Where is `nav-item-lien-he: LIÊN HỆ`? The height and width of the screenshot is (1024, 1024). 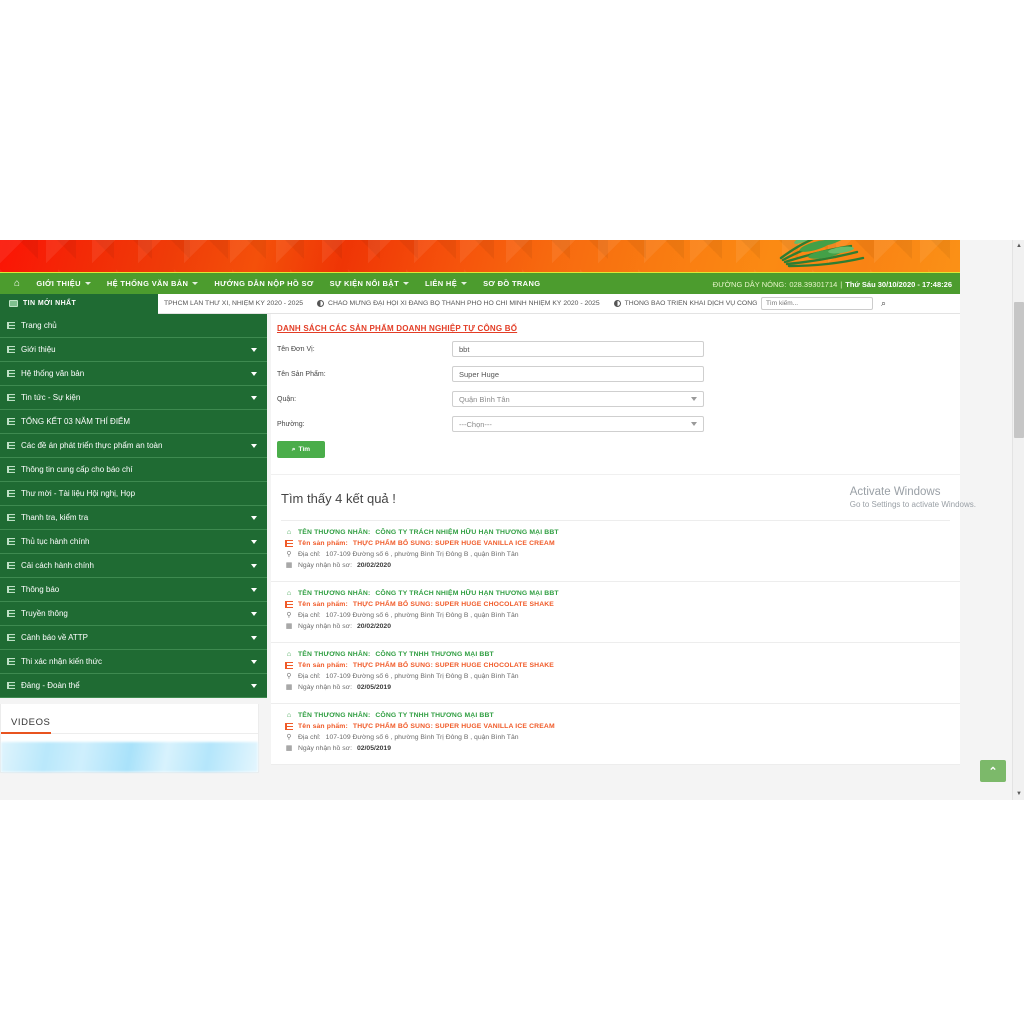
nav-item-lien-he: LIÊN HỆ is located at coordinates (446, 283).